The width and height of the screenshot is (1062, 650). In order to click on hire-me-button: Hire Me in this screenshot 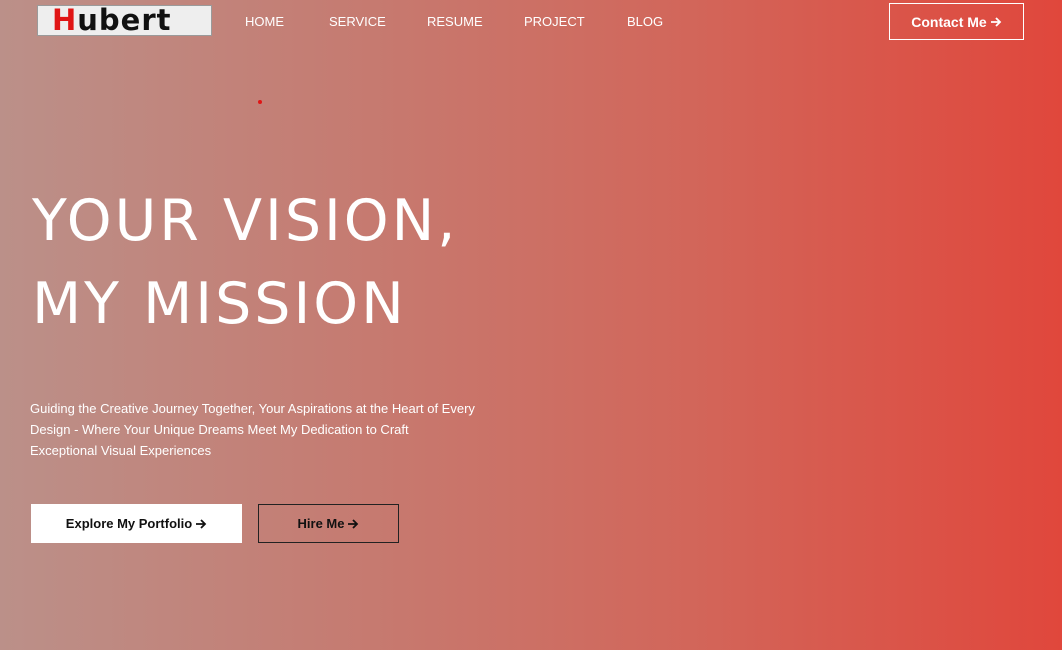, I will do `click(328, 523)`.